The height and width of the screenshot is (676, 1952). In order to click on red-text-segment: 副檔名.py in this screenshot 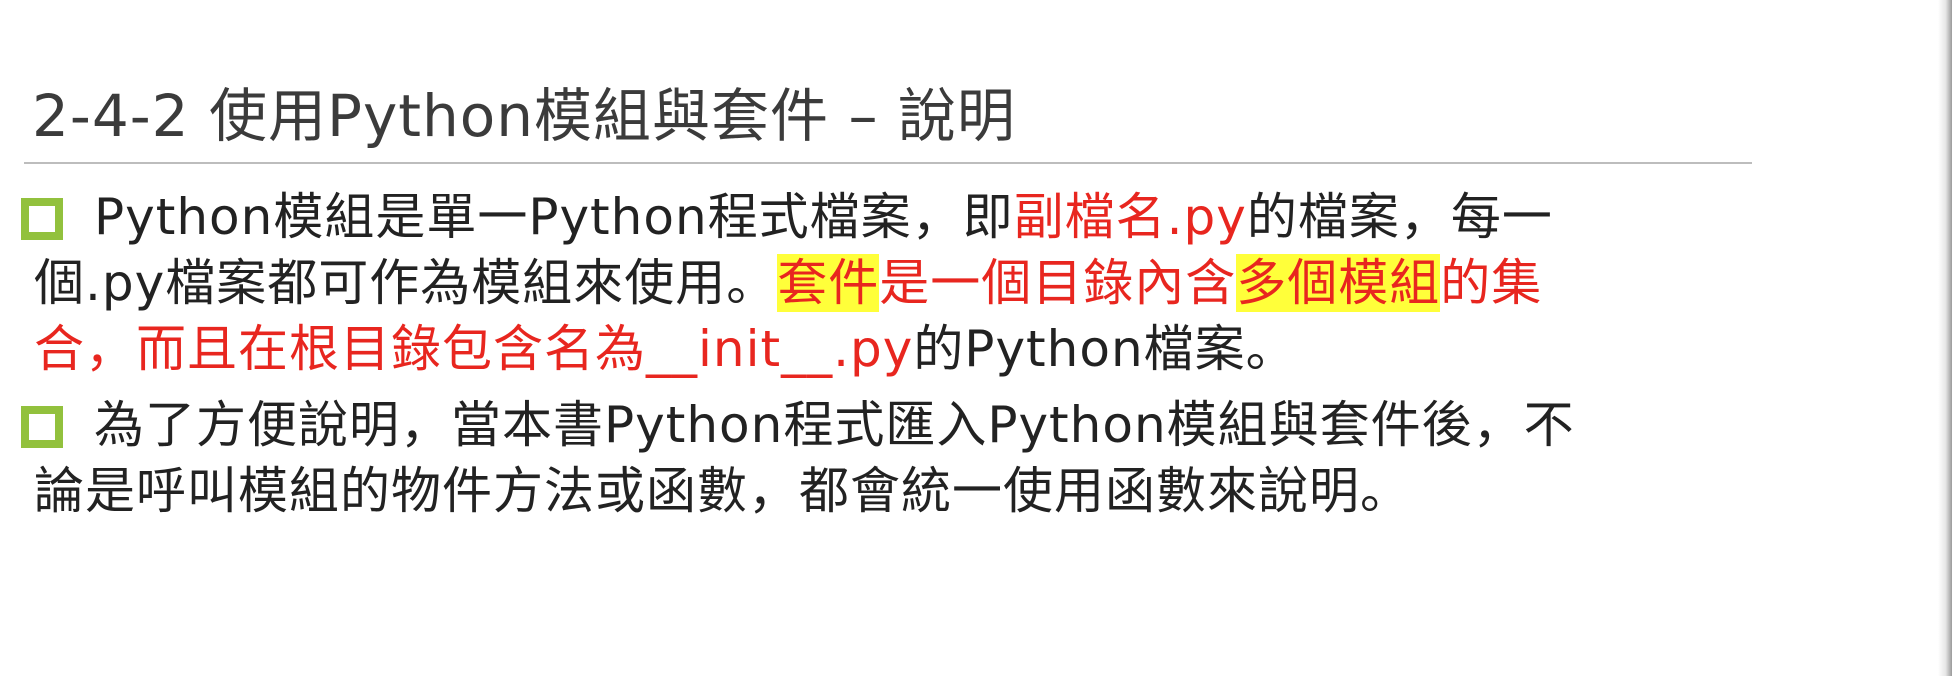, I will do `click(1130, 217)`.